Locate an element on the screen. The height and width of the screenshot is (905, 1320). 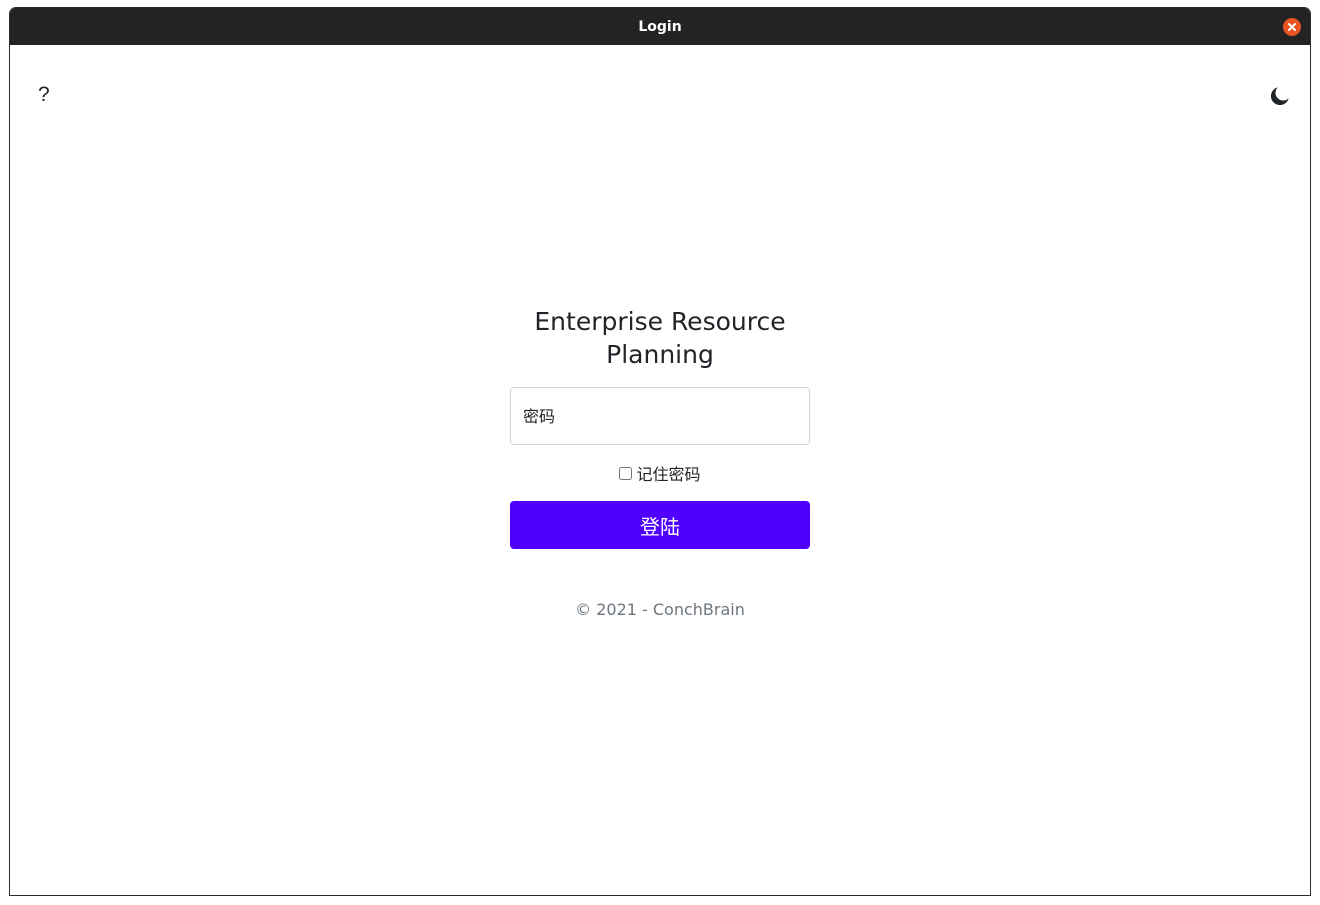
app-title-line-1: Enterprise Resource is located at coordinates (660, 321).